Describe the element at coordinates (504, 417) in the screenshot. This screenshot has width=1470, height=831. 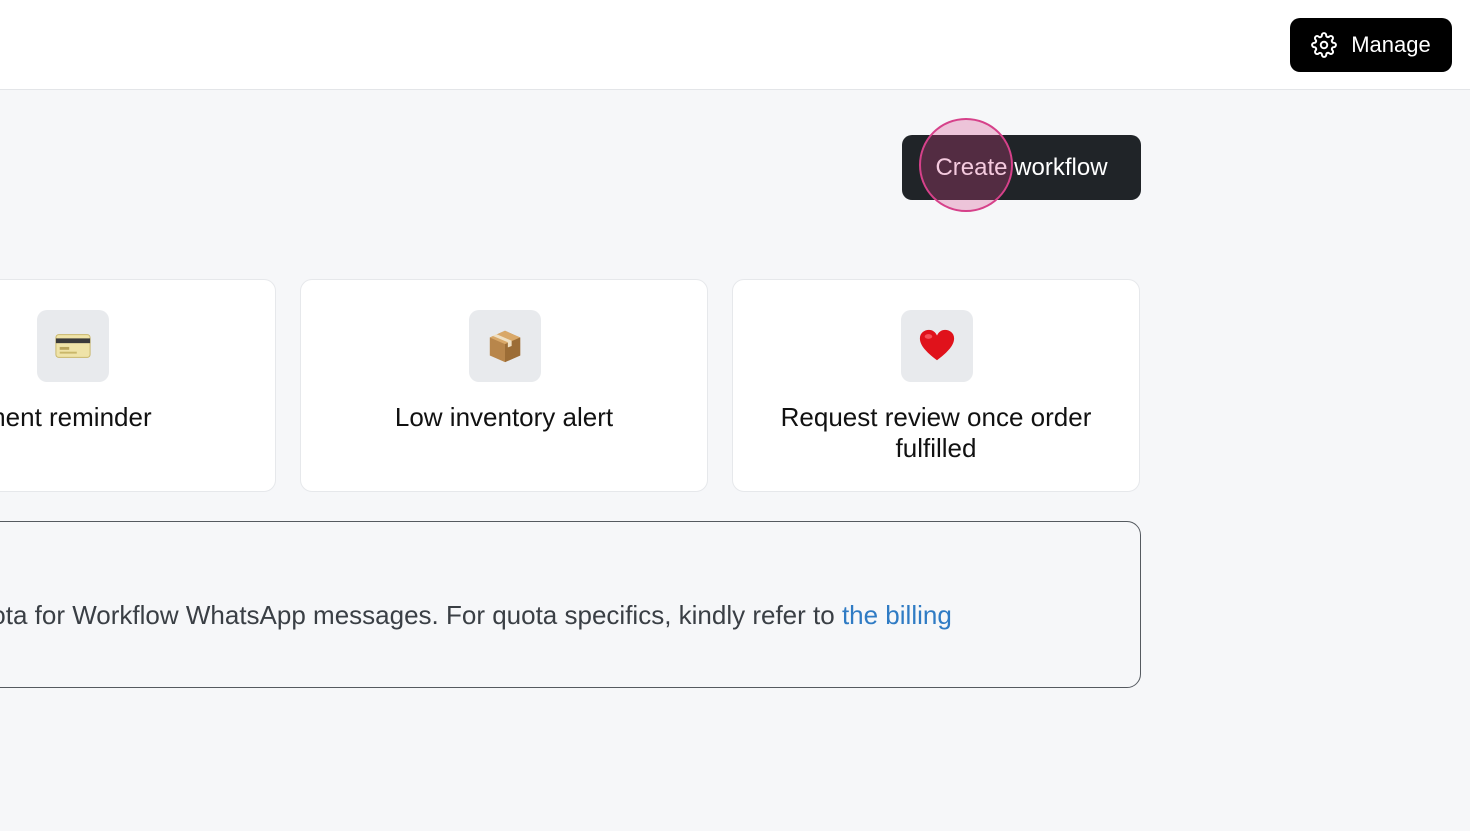
I see `template-label: Low inventory alert` at that location.